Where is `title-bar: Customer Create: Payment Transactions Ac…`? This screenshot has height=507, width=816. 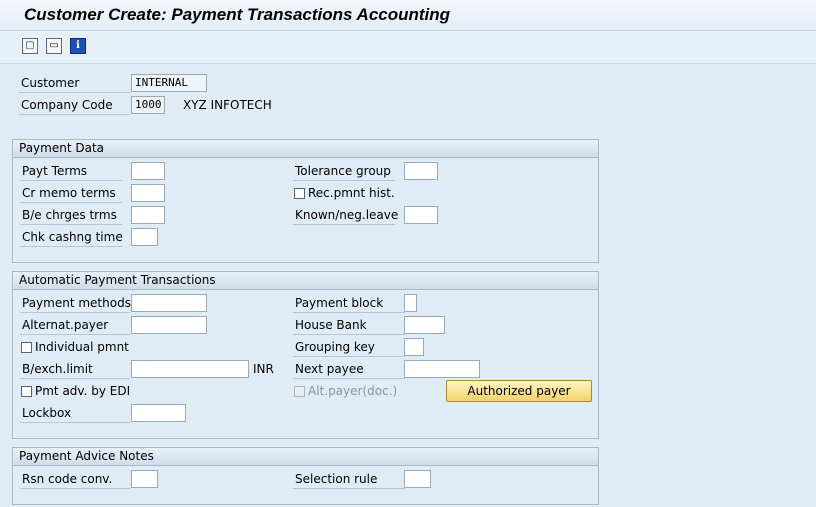
title-bar: Customer Create: Payment Transactions Ac… is located at coordinates (408, 15).